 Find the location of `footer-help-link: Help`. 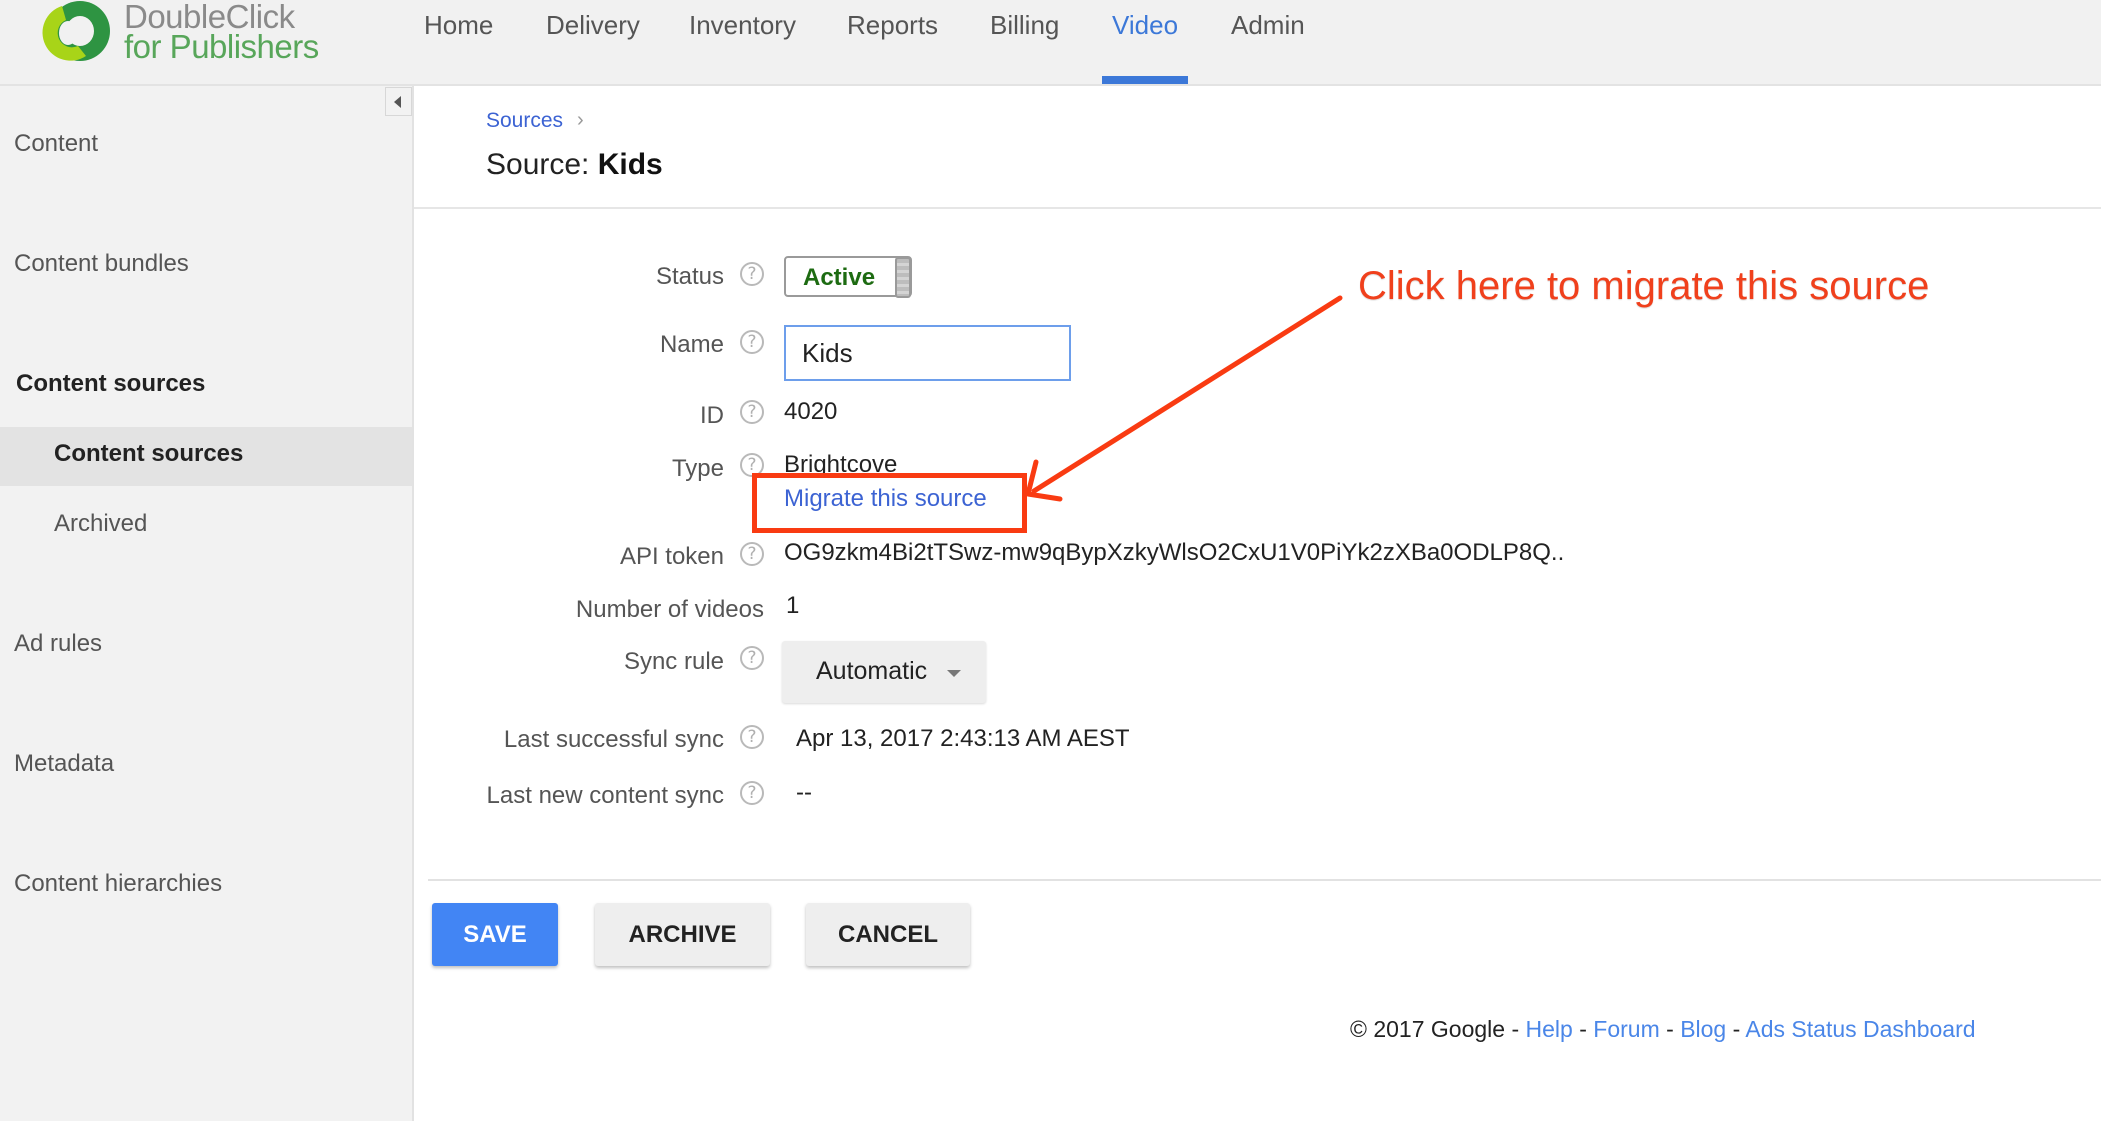

footer-help-link: Help is located at coordinates (1549, 1029).